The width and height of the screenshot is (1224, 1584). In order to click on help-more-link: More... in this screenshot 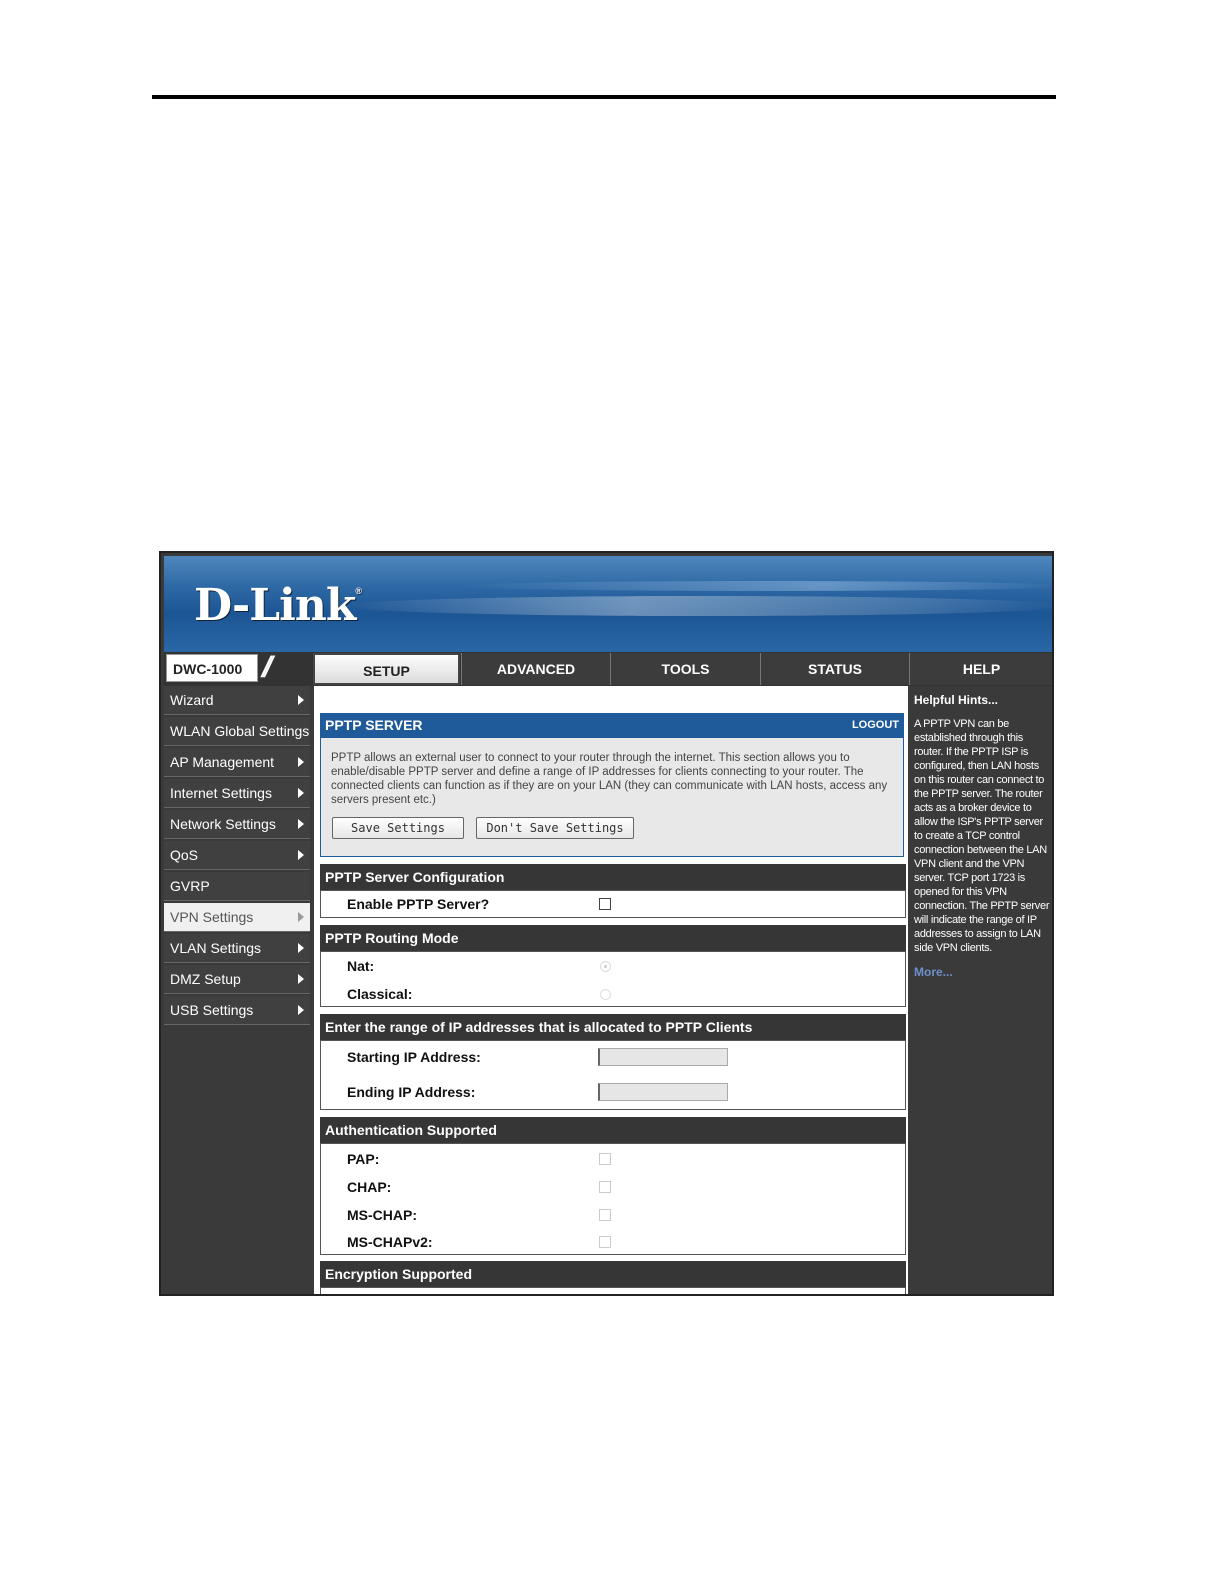, I will do `click(981, 972)`.